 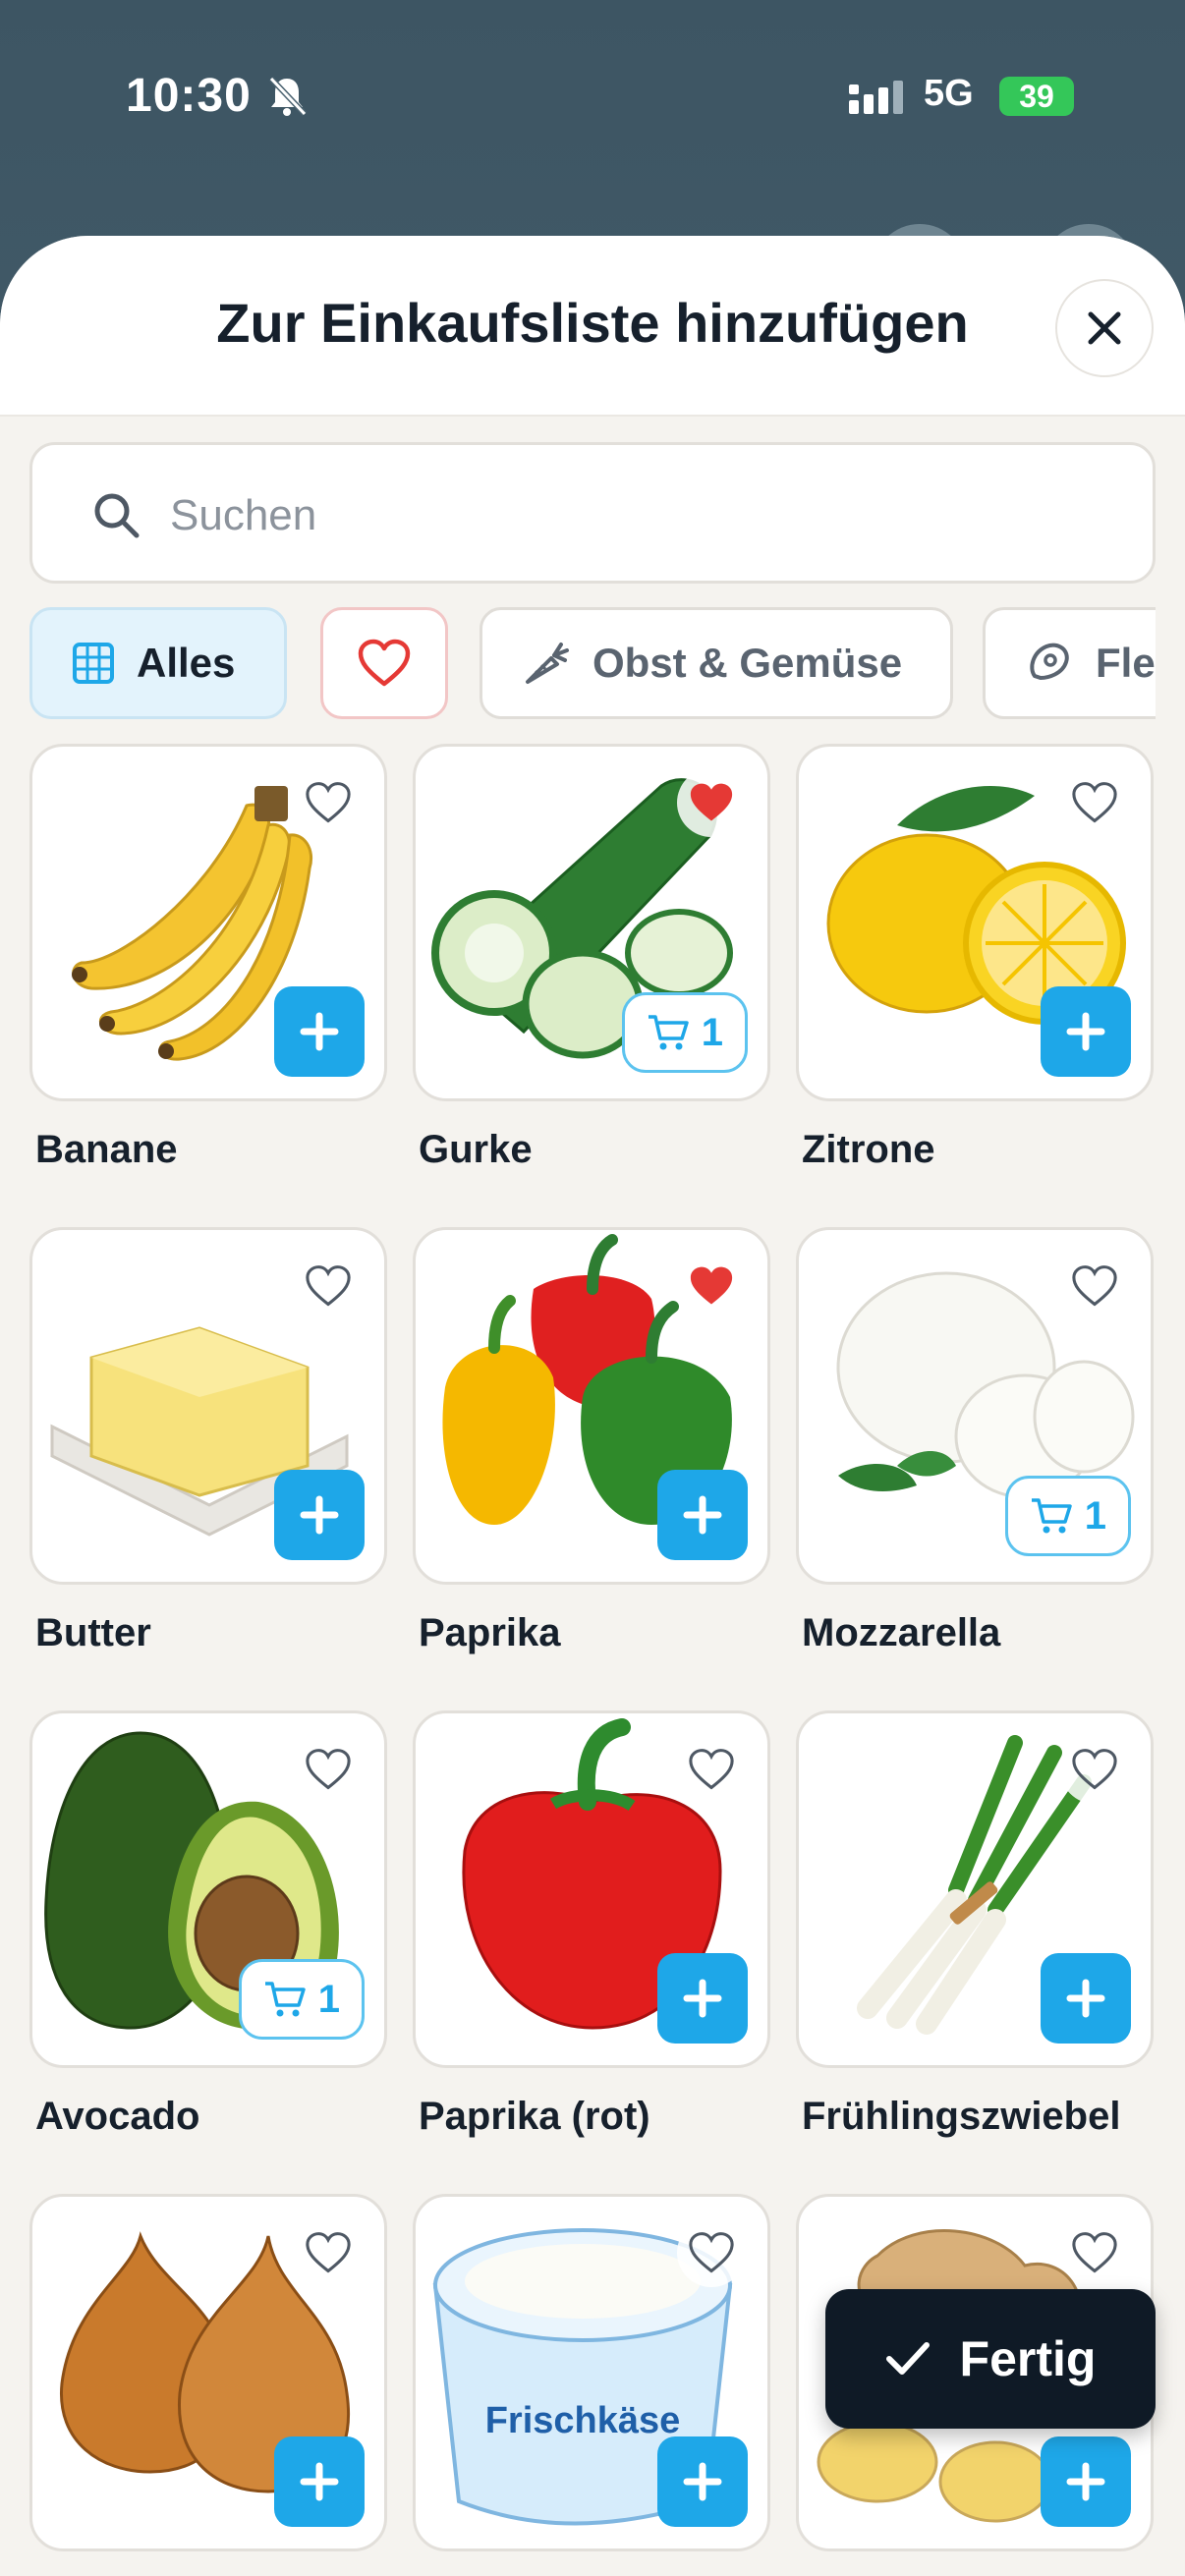 I want to click on product-name: Paprika, so click(x=490, y=1632).